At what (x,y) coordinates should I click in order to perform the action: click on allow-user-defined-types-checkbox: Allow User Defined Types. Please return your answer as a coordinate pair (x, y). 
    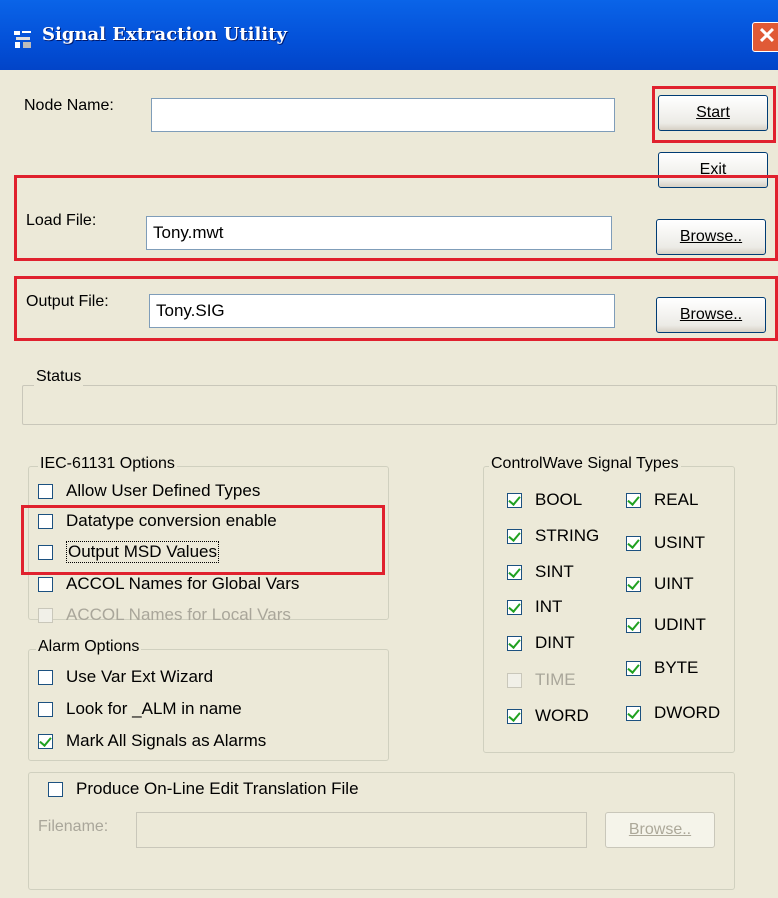
    Looking at the image, I should click on (149, 491).